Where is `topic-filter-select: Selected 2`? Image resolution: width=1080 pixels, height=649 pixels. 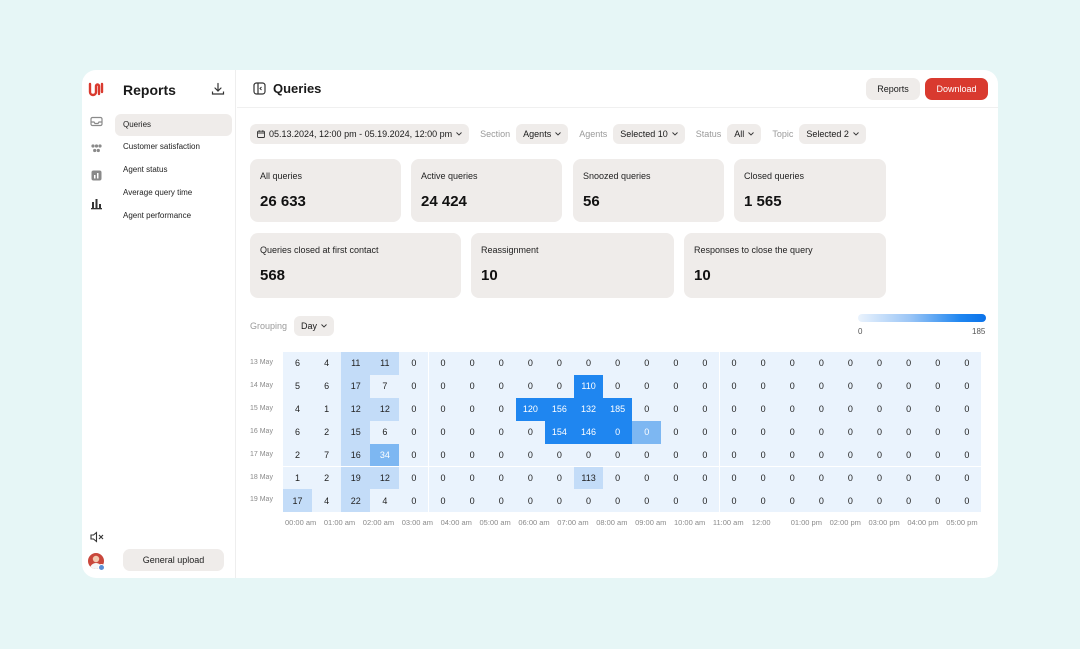 topic-filter-select: Selected 2 is located at coordinates (832, 133).